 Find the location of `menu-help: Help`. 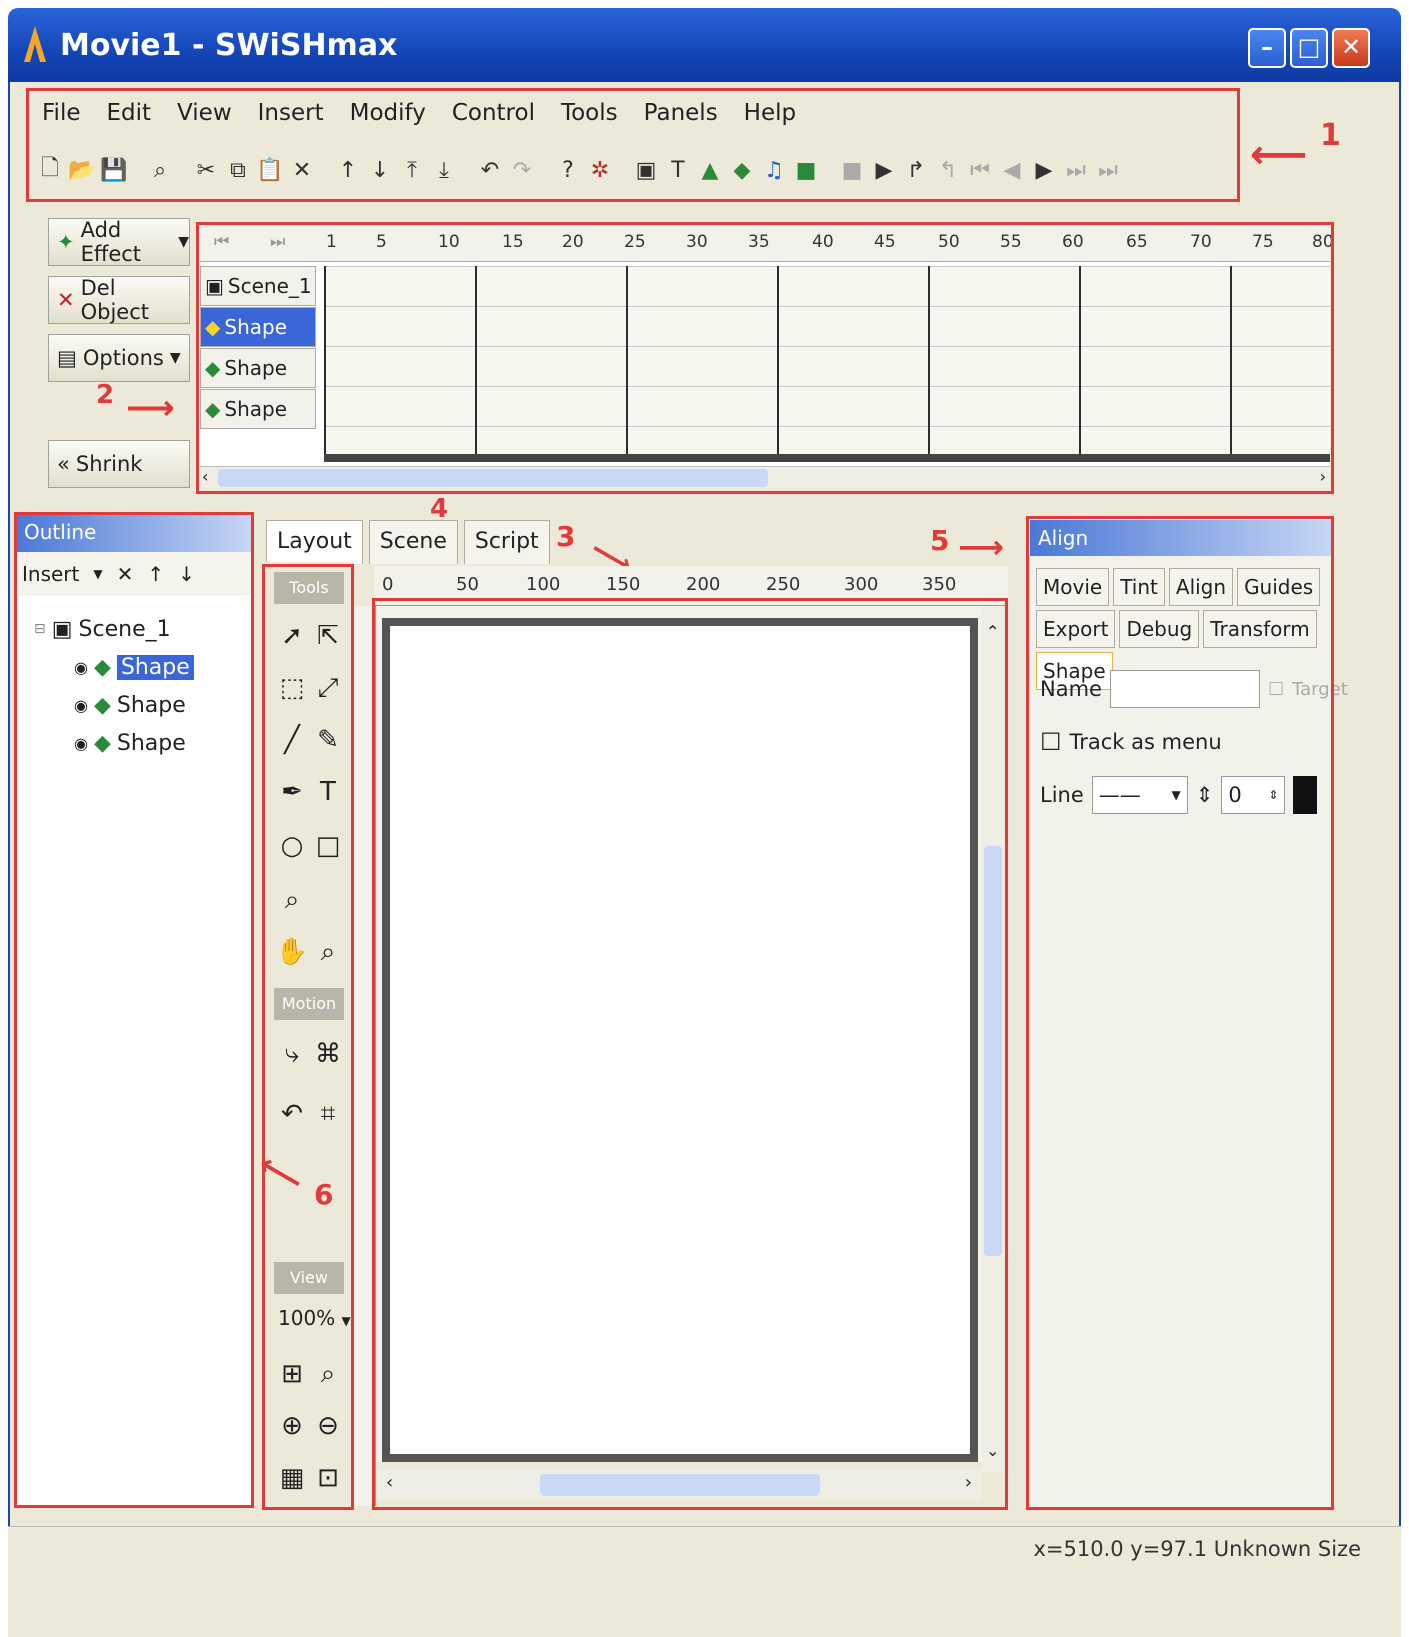

menu-help: Help is located at coordinates (770, 117).